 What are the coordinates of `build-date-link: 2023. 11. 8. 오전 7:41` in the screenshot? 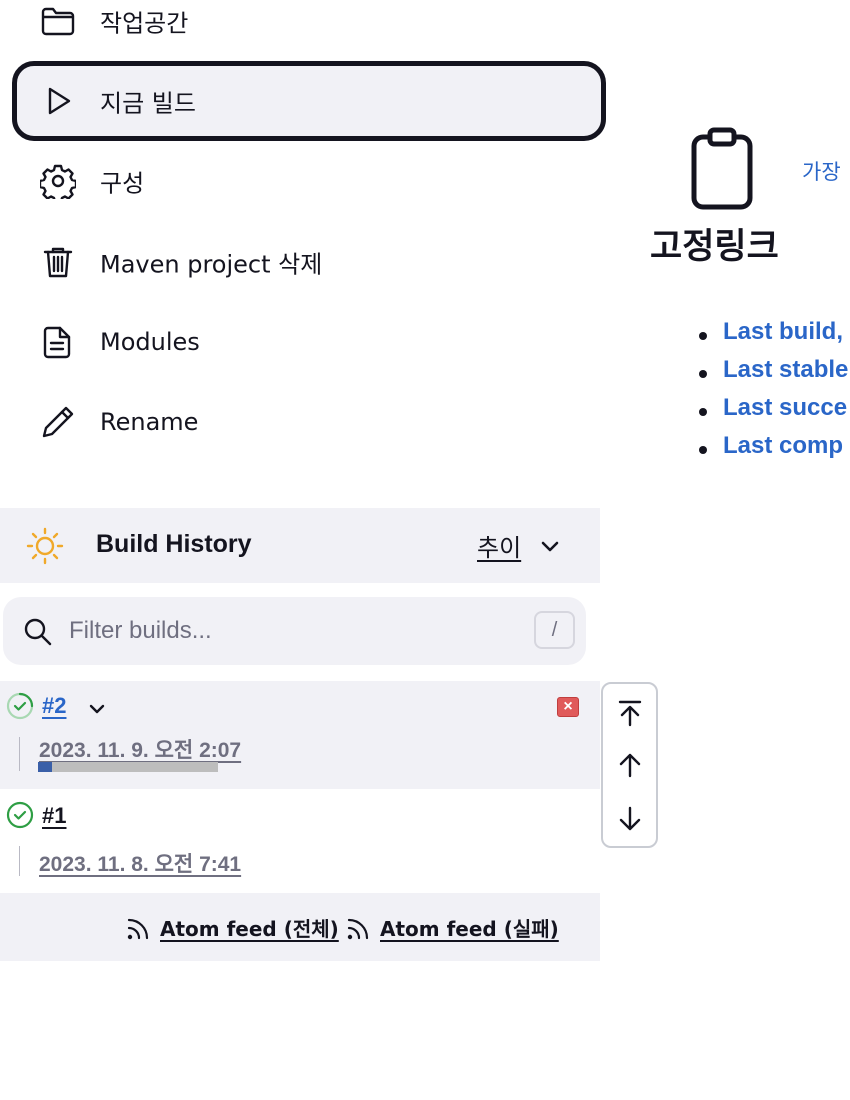 It's located at (140, 863).